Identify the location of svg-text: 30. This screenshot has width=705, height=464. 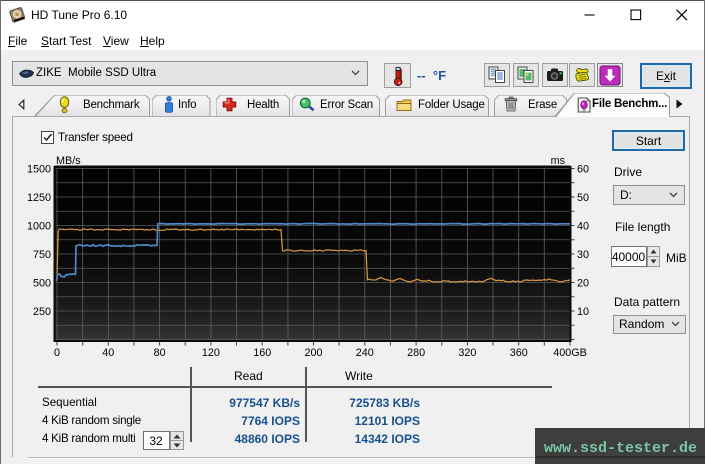
(583, 255).